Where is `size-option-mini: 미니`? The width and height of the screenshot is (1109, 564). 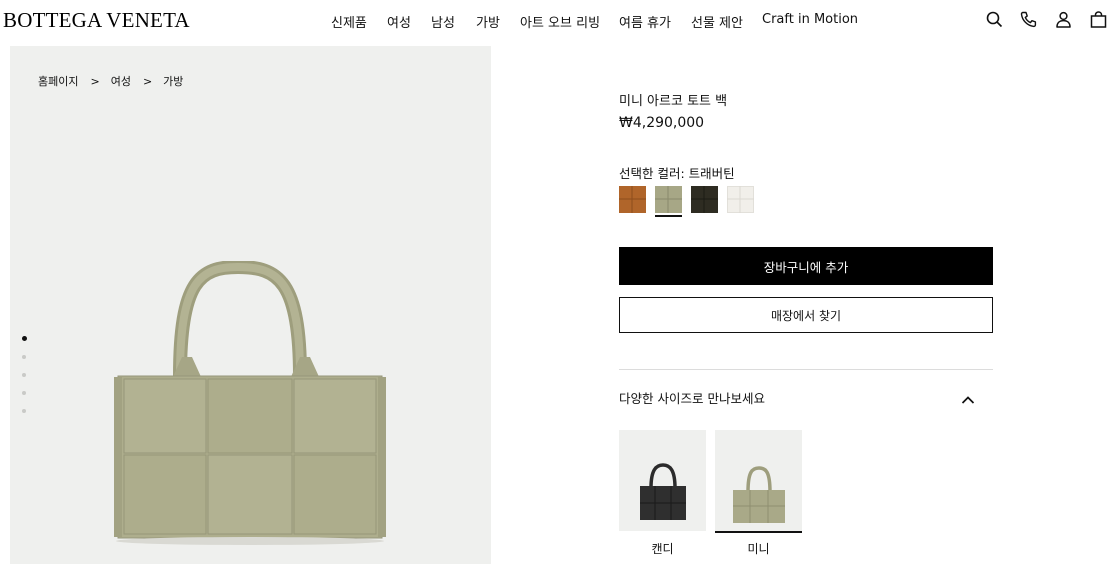 size-option-mini: 미니 is located at coordinates (758, 493).